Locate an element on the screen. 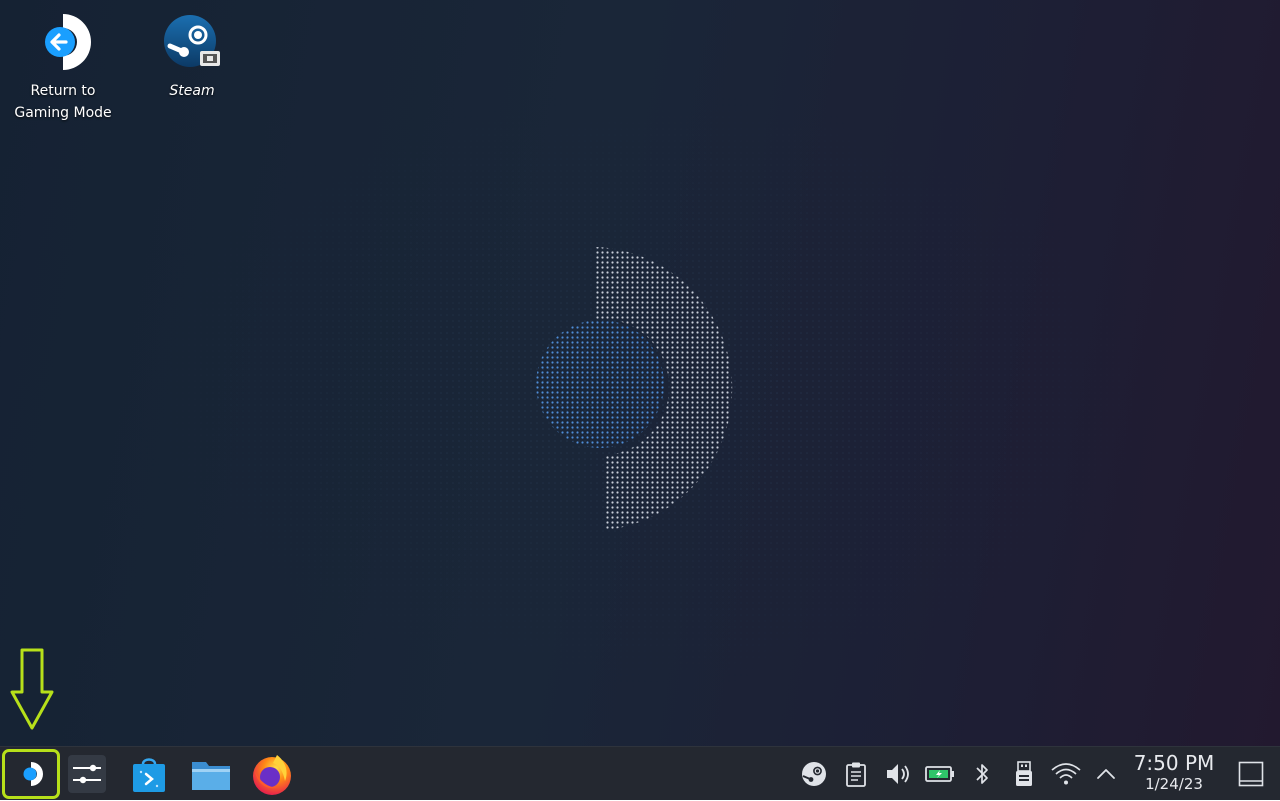  tray-show-hidden is located at coordinates (1106, 774).